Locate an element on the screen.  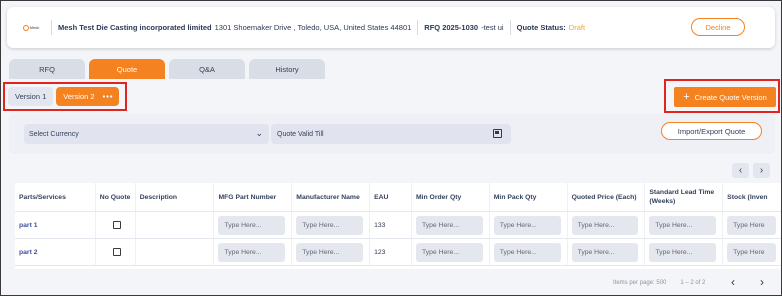
calendar-icon is located at coordinates (497, 133).